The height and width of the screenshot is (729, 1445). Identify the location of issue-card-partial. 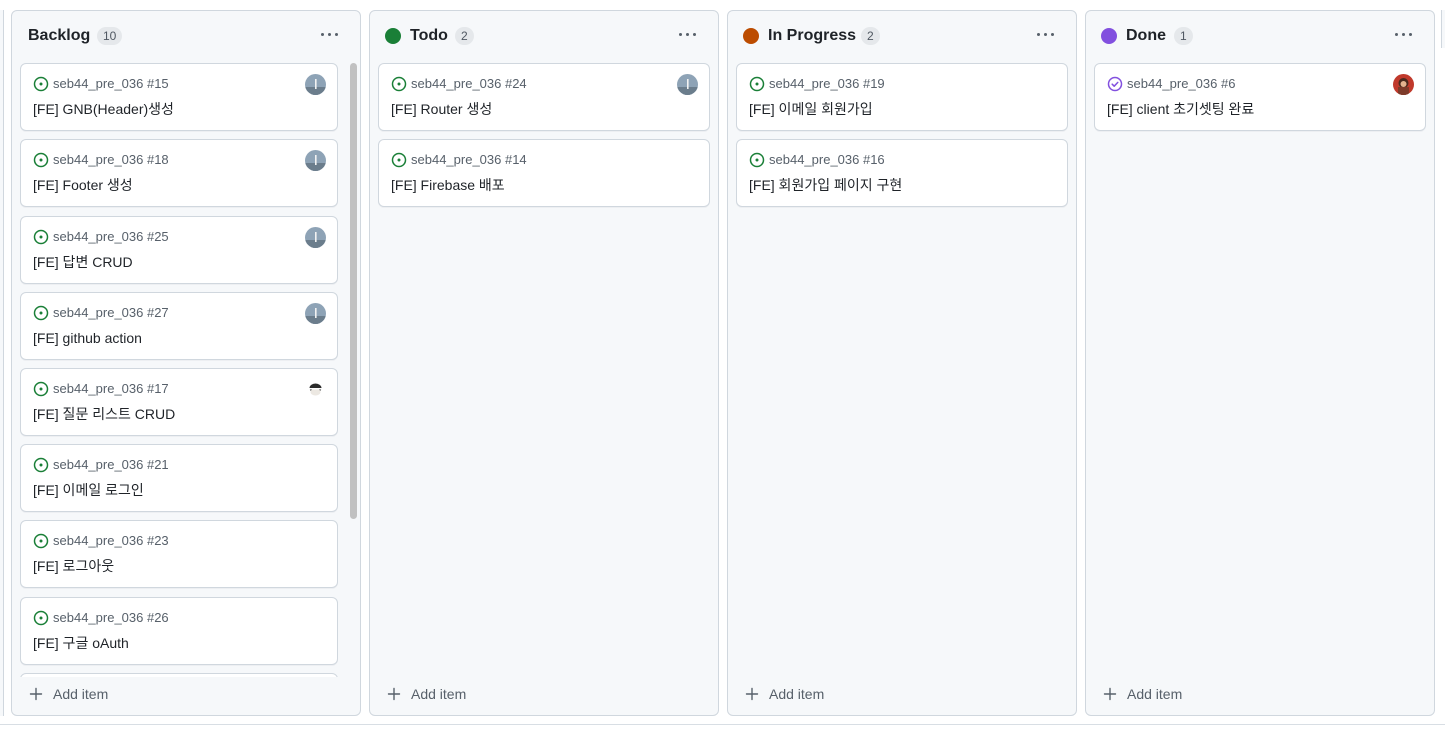
(179, 675).